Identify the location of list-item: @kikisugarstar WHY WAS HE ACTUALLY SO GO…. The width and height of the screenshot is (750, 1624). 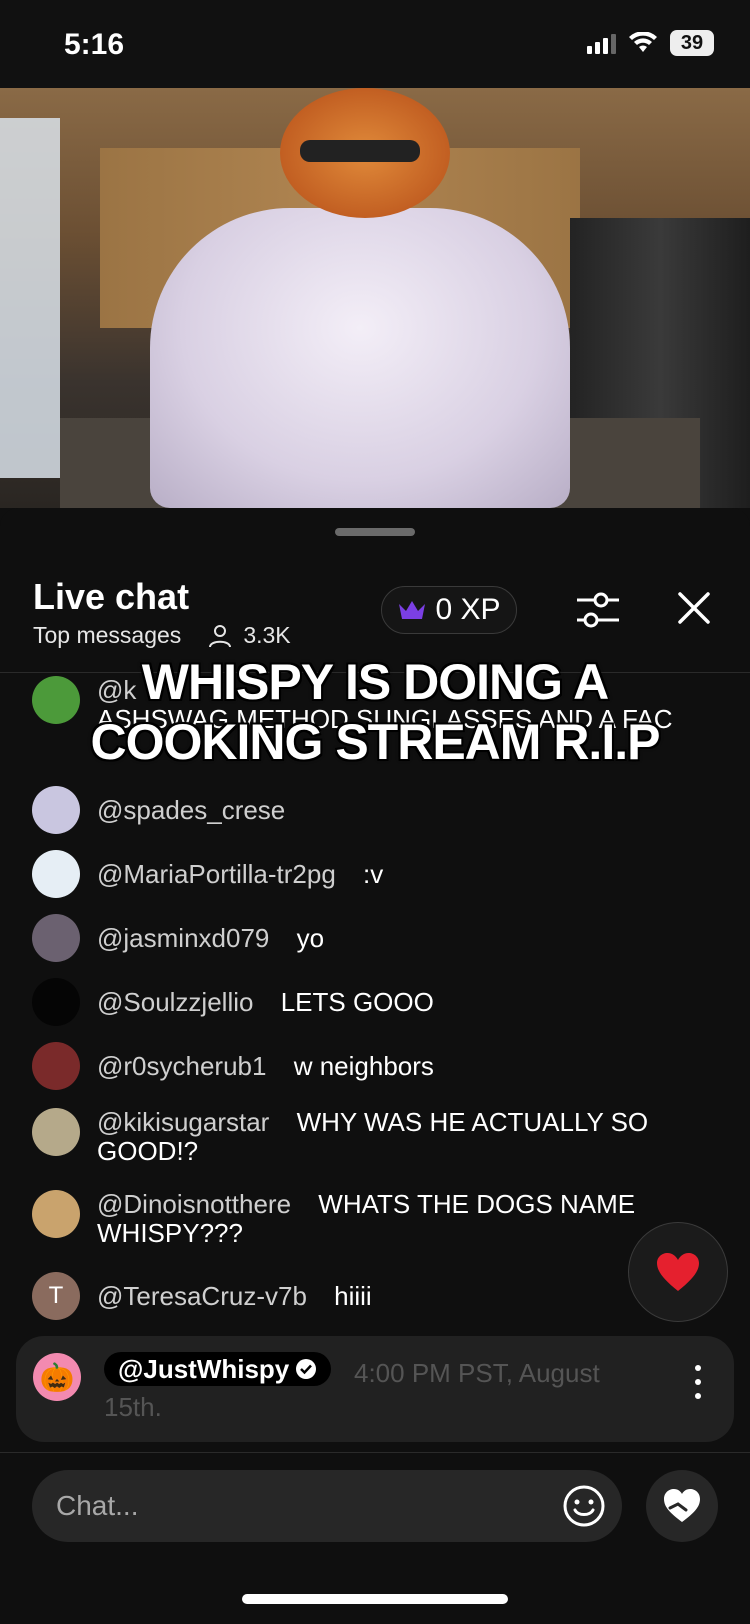
(382, 1137).